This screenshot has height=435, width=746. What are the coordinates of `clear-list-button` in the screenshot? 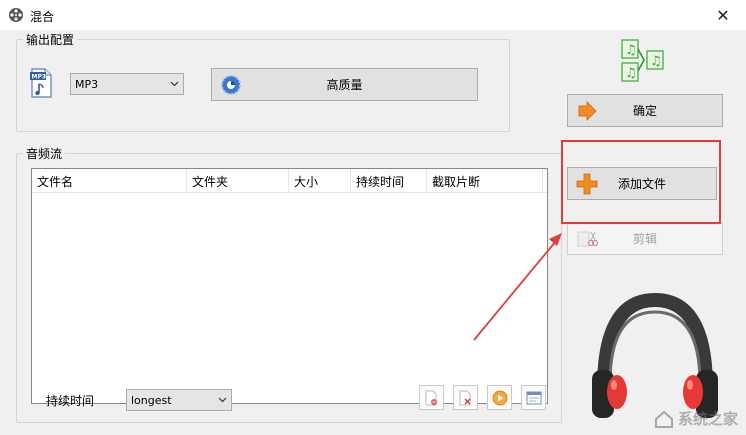 It's located at (465, 397).